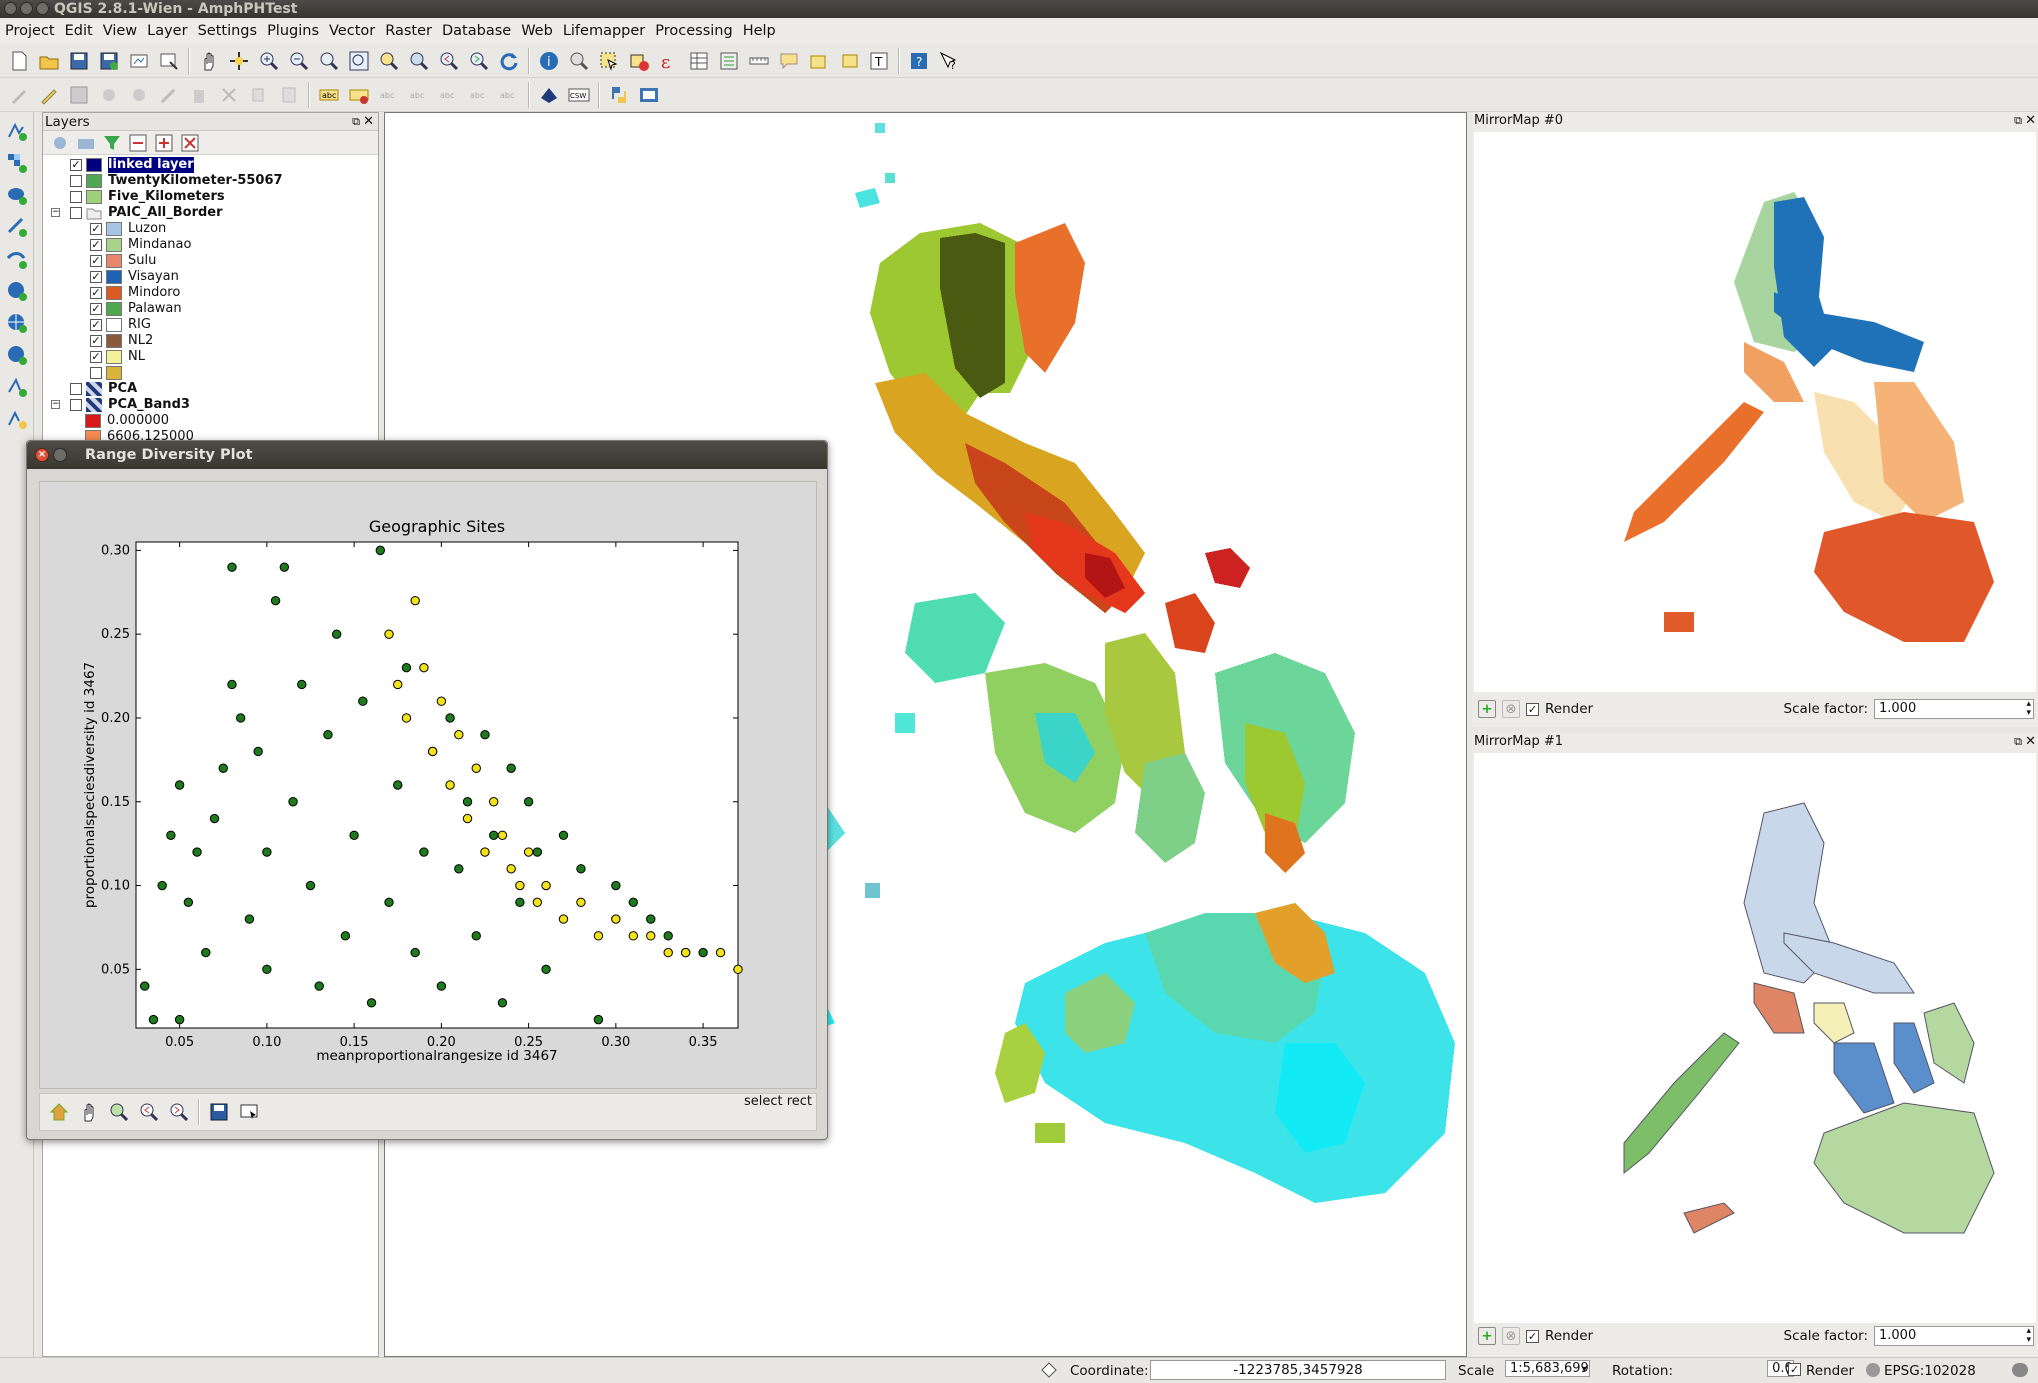  Describe the element at coordinates (410, 31) in the screenshot. I see `menu-raster: Raster` at that location.